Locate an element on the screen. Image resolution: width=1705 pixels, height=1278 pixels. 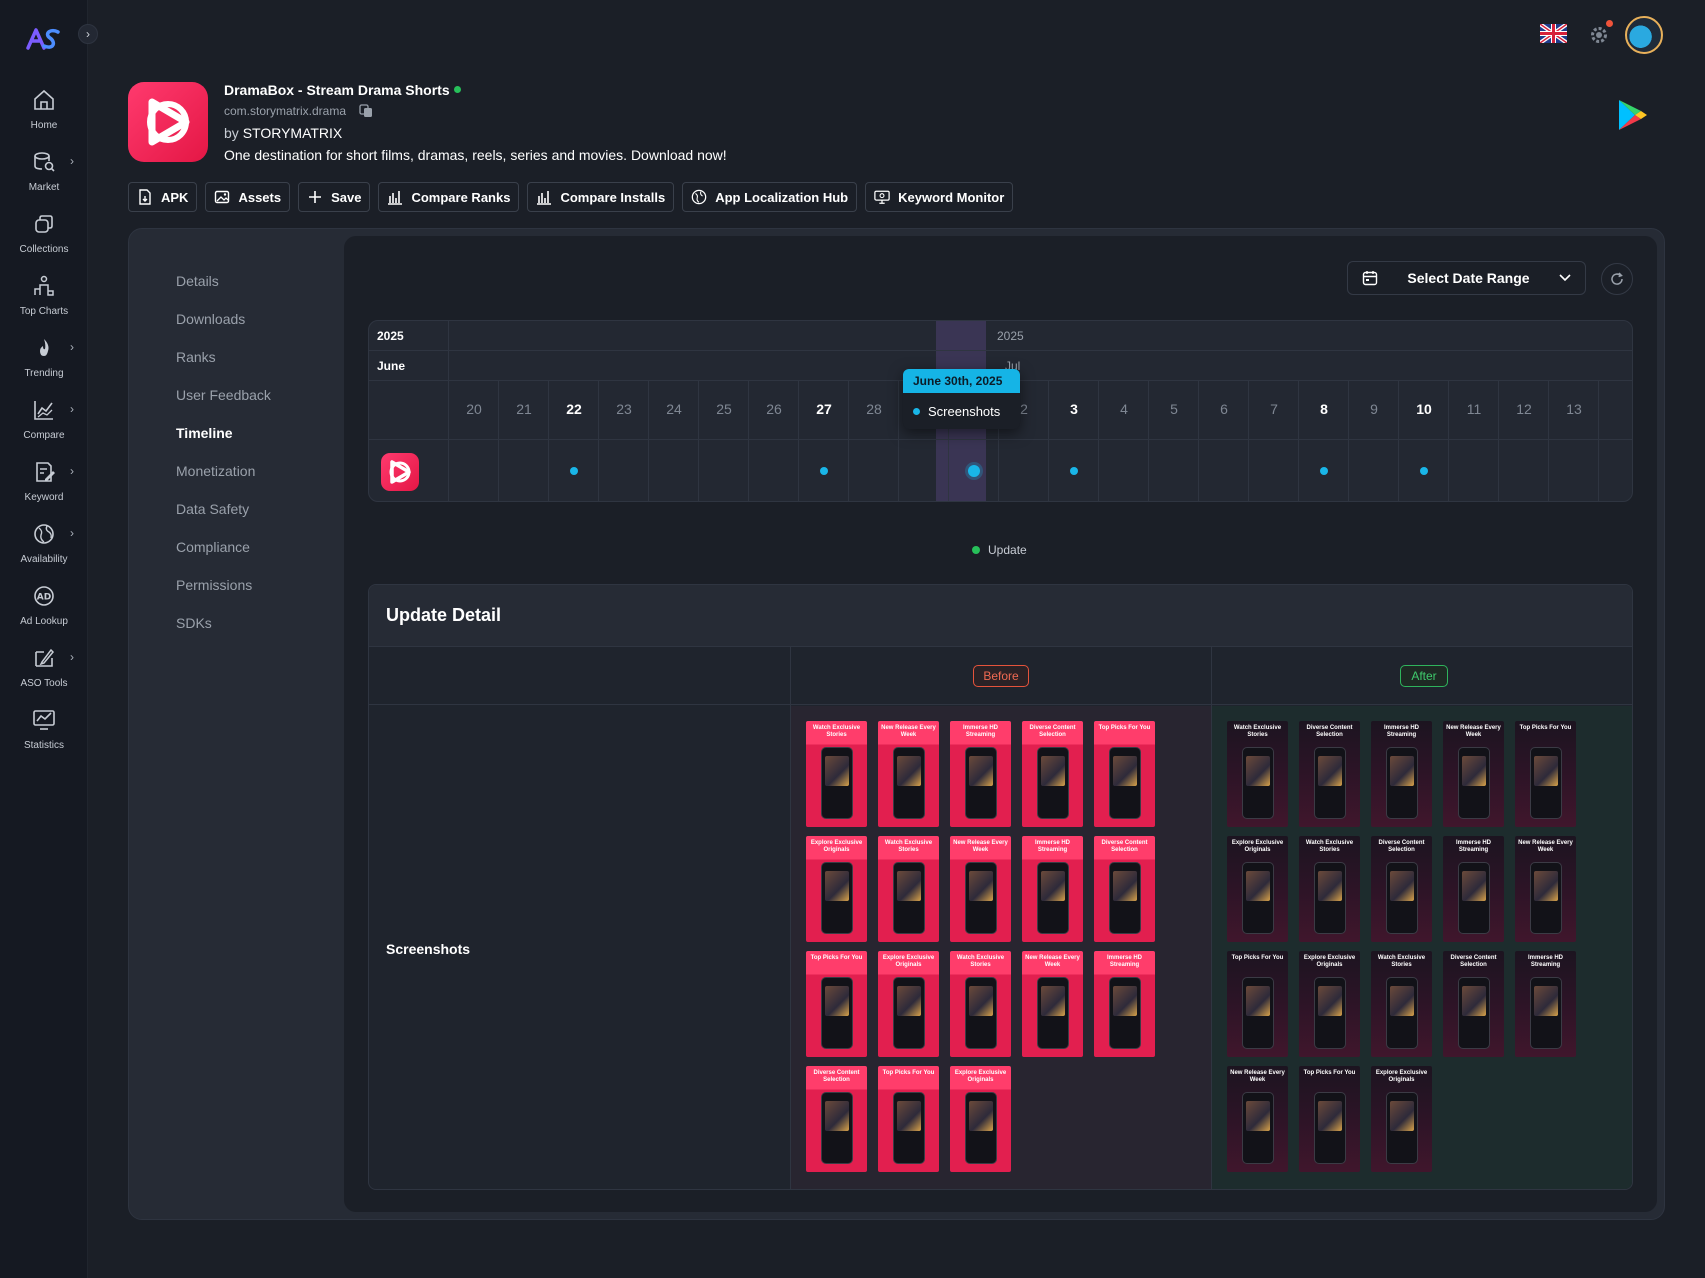
rail-item-keyword: Keyword › is located at coordinates (44, 486).